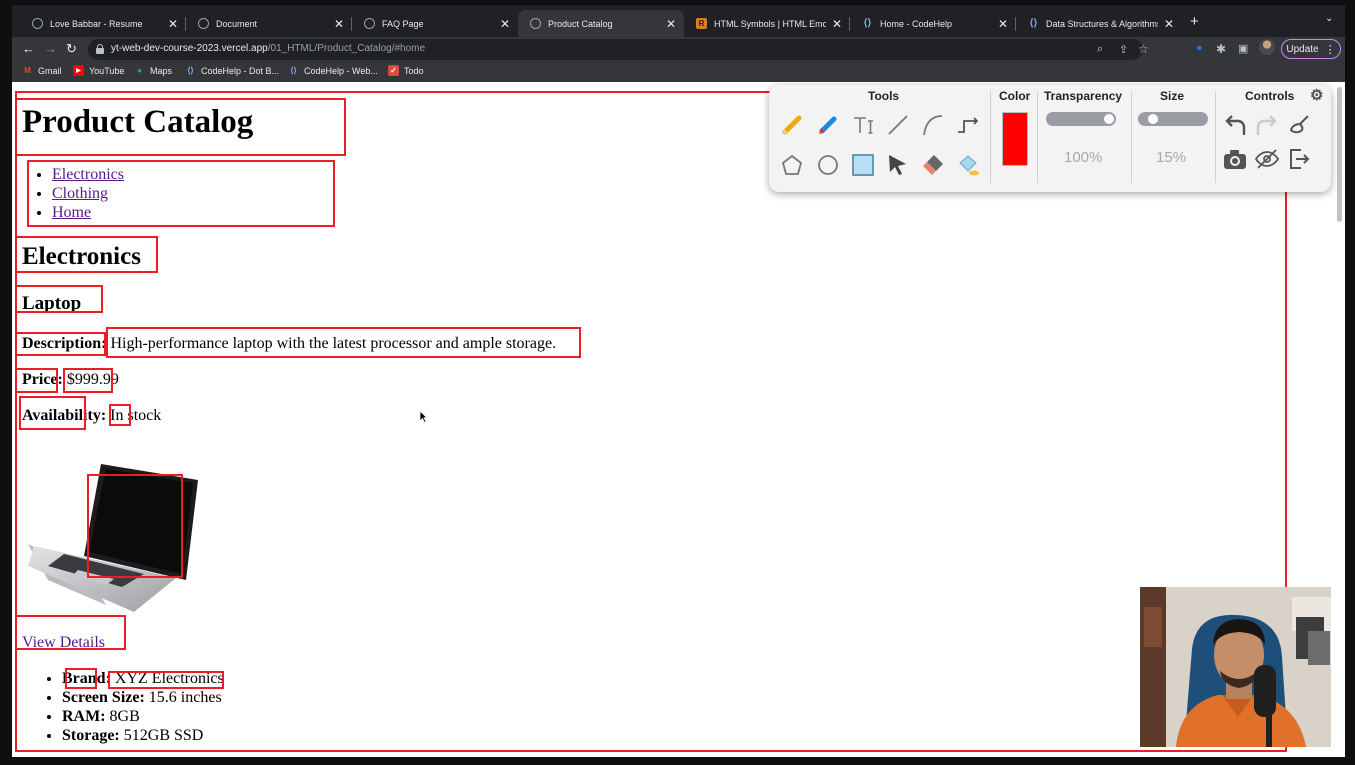 This screenshot has height=765, width=1355. Describe the element at coordinates (237, 23) in the screenshot. I see `tab-label: Document` at that location.